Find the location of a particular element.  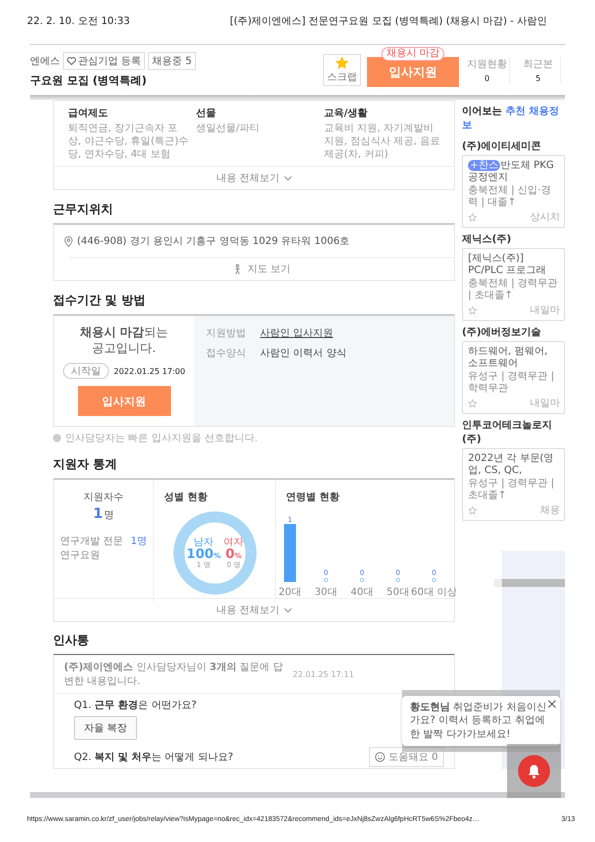

address-text: (446-908) 경기 용인시 기흥구 영덕동 1029 유타워 1006호 is located at coordinates (213, 241).